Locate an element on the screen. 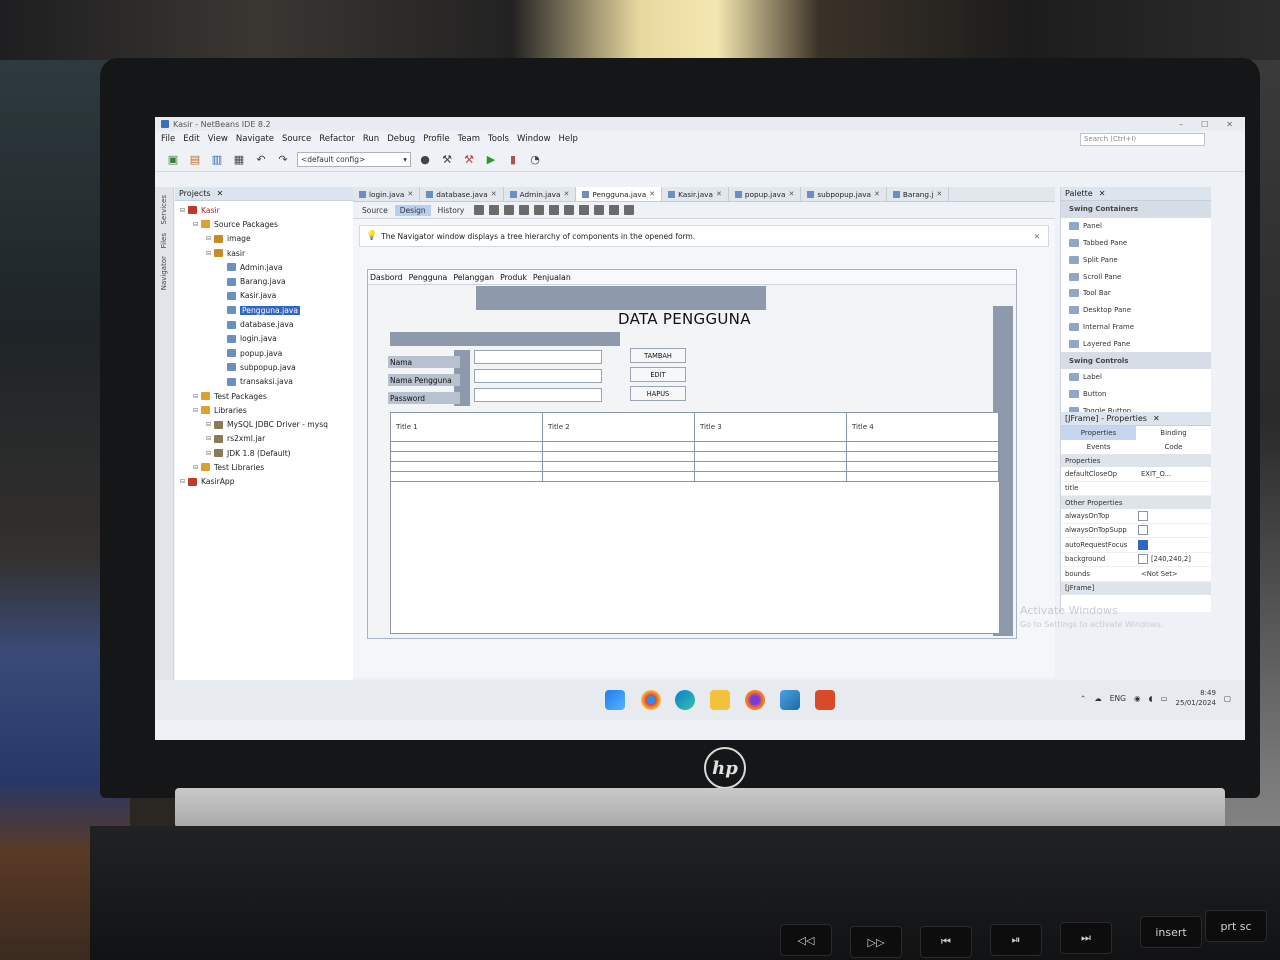 The image size is (1280, 960). properties-tab: [JFrame] - Properties ✕ is located at coordinates (1136, 419).